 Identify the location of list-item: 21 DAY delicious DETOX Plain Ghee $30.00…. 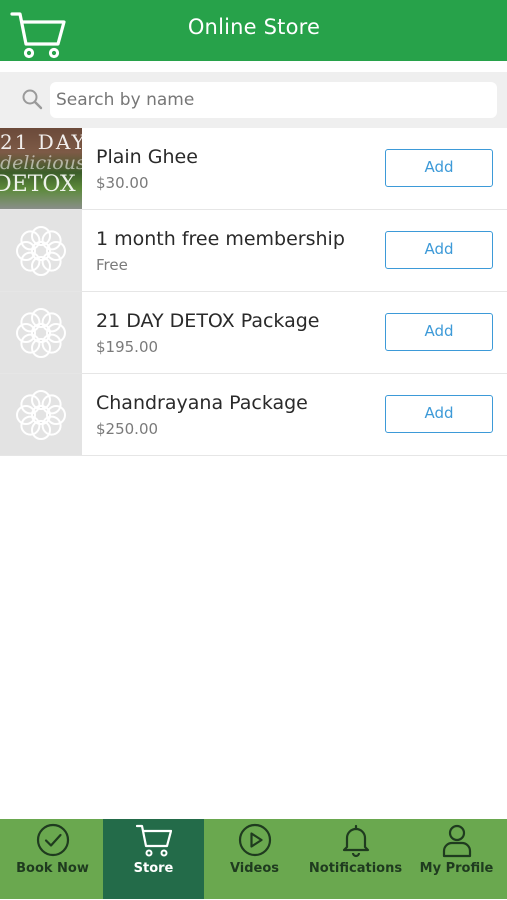
(253, 169).